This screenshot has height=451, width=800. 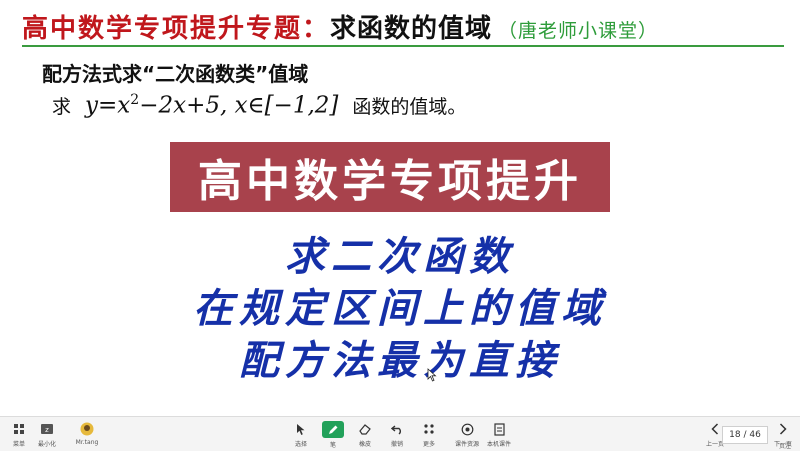 I want to click on undo-button: 撤销, so click(x=397, y=435).